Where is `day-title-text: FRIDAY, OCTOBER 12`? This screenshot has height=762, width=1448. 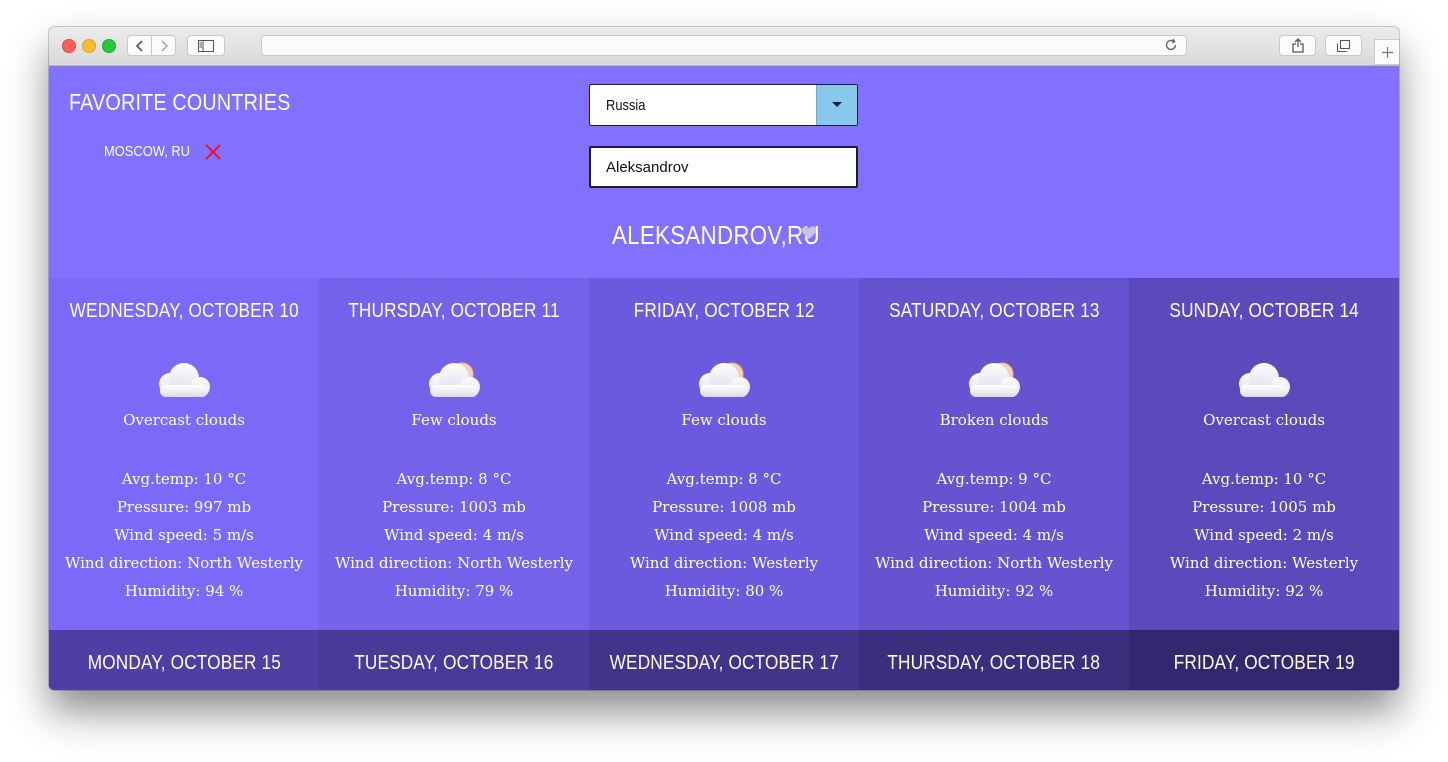 day-title-text: FRIDAY, OCTOBER 12 is located at coordinates (724, 311).